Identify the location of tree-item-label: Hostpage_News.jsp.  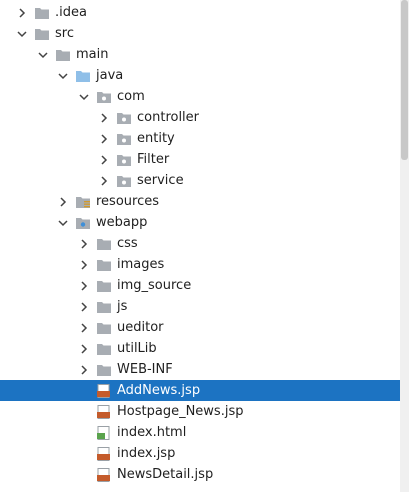
(180, 411).